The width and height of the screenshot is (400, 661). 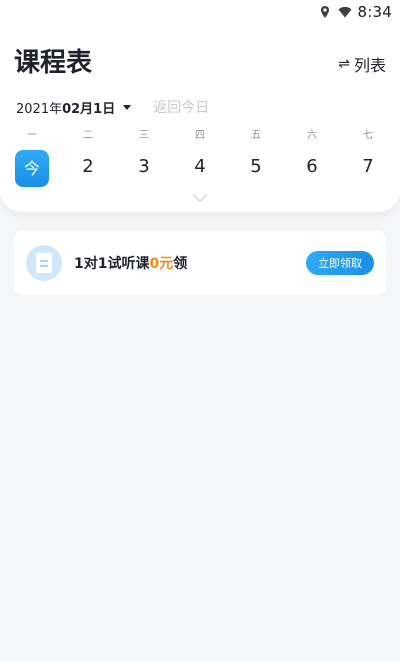 I want to click on day-sat: 六 6, so click(x=312, y=157).